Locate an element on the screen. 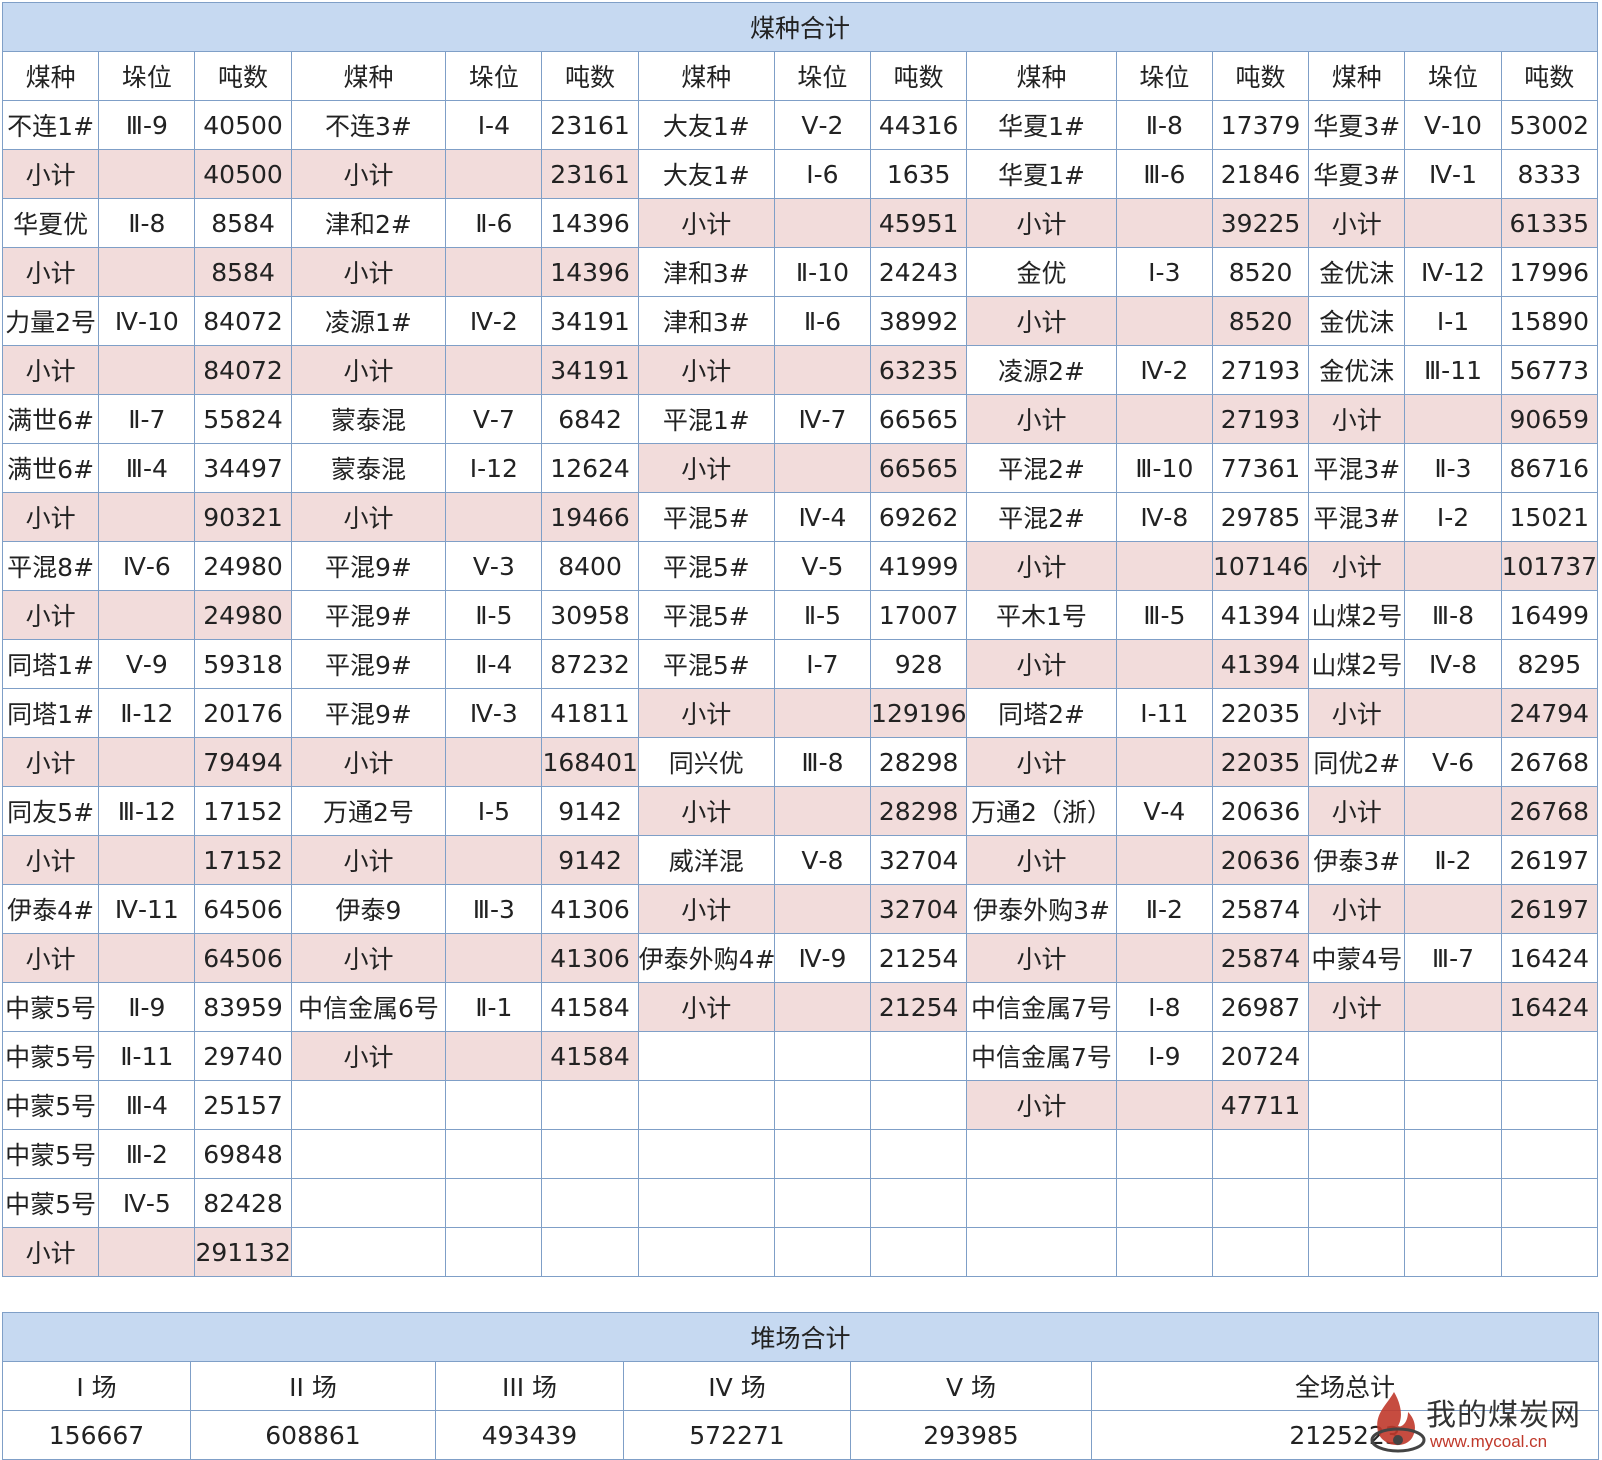 This screenshot has height=1460, width=1602. pile-cell: Ⅴ-7 is located at coordinates (494, 419).